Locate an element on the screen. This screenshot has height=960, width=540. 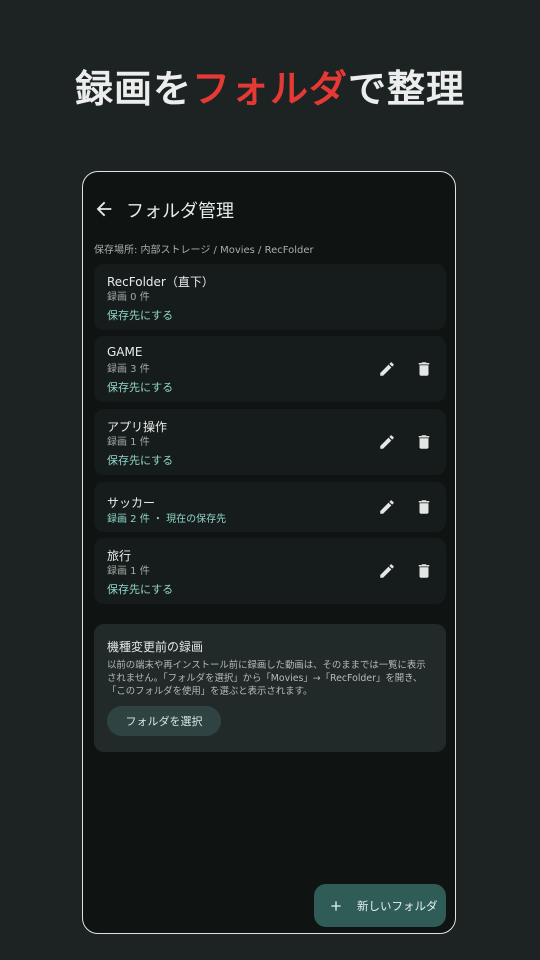
folder-card-recfolder-root: RecFolder（直下） 録画 0 件 保存先にする is located at coordinates (270, 297).